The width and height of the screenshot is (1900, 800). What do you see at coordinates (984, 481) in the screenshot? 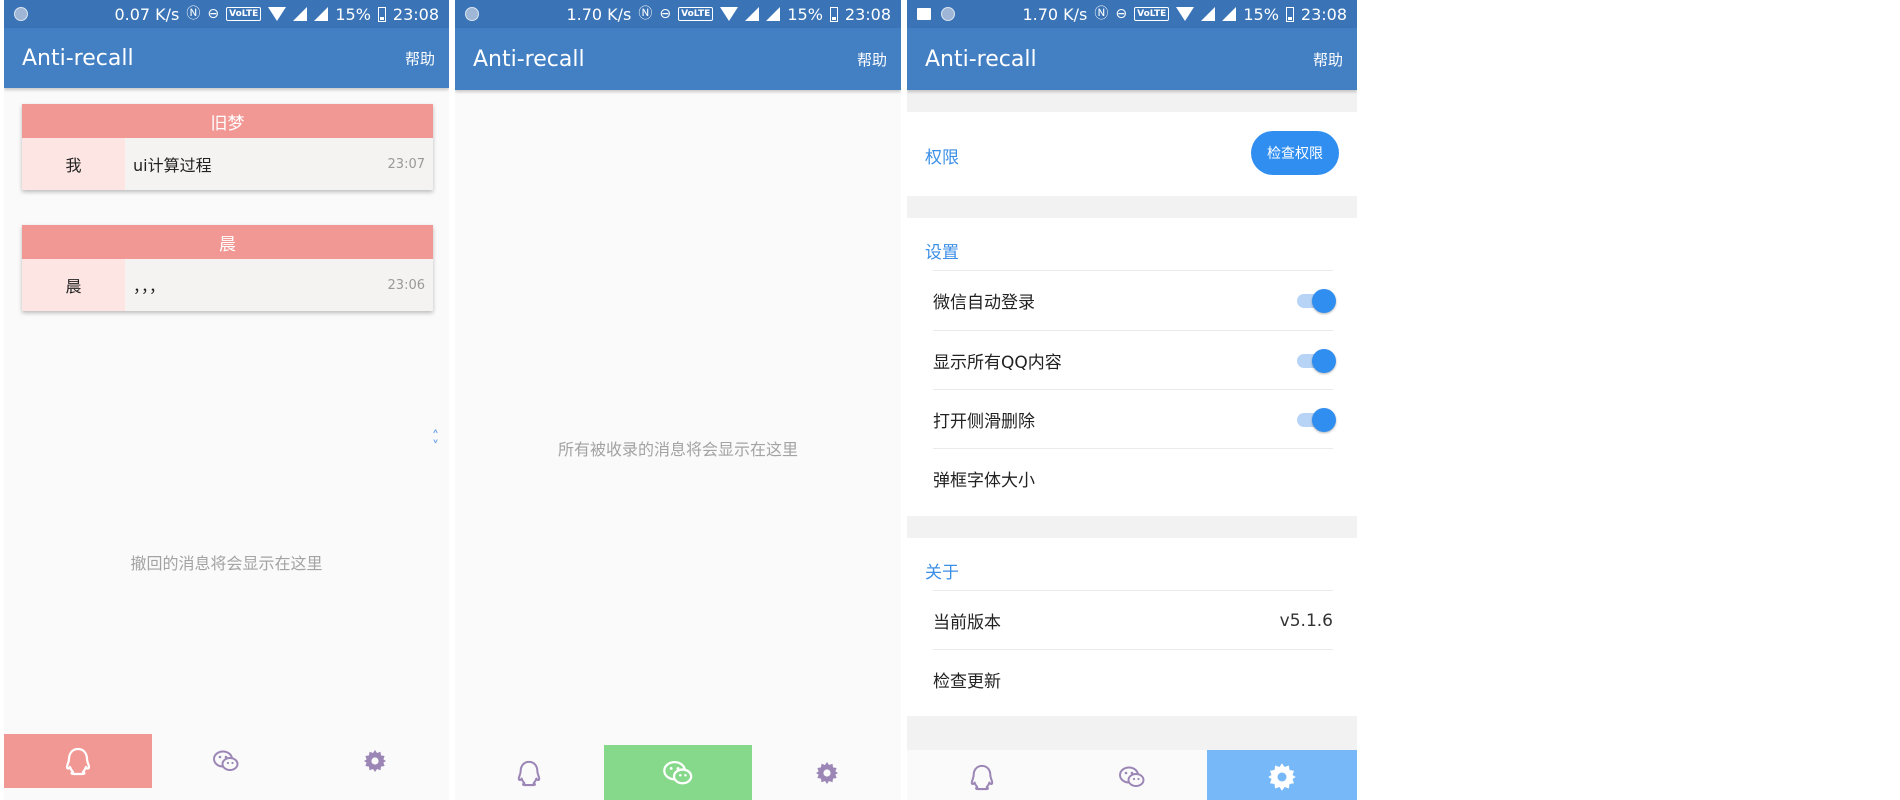
I see `setting-label: 弹框字体大小` at bounding box center [984, 481].